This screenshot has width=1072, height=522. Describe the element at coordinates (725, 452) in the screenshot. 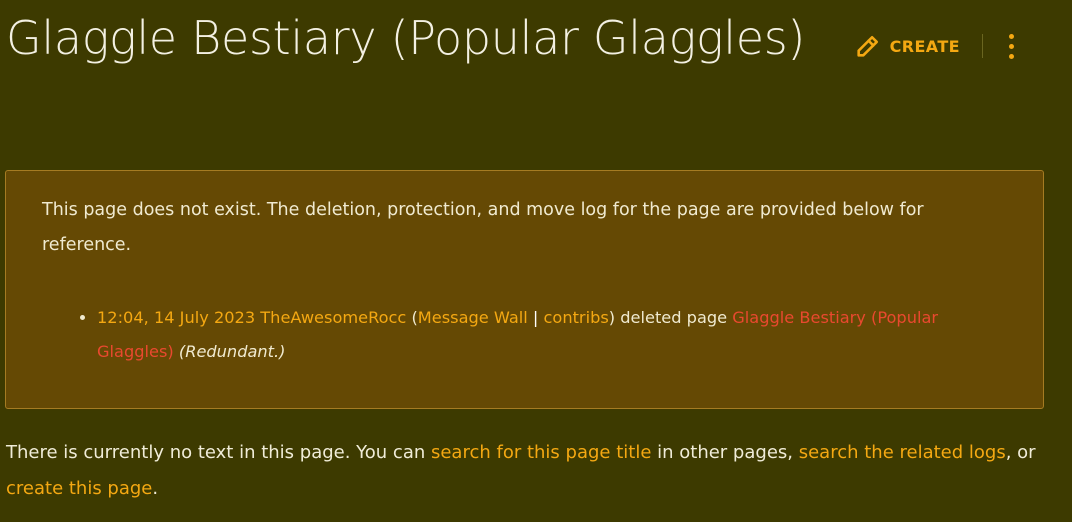

I see `footer-middle: in other pages,` at that location.